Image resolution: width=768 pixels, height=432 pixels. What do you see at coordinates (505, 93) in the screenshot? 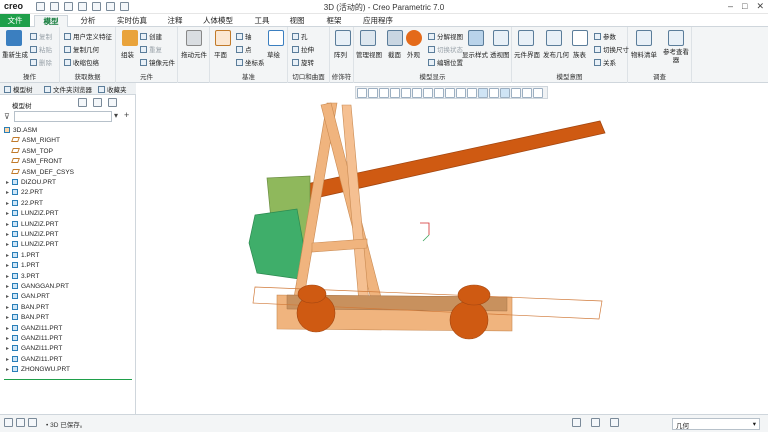
I see `point-display-icon` at bounding box center [505, 93].